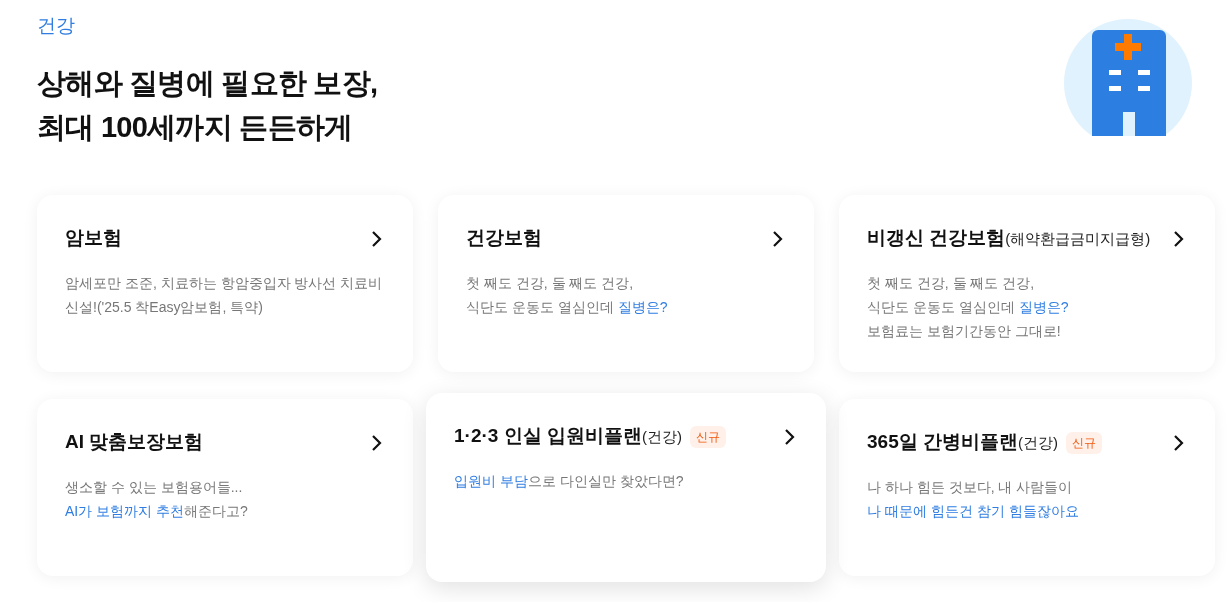 This screenshot has width=1230, height=602. What do you see at coordinates (134, 442) in the screenshot?
I see `card-title: AI 맞춤보장보험` at bounding box center [134, 442].